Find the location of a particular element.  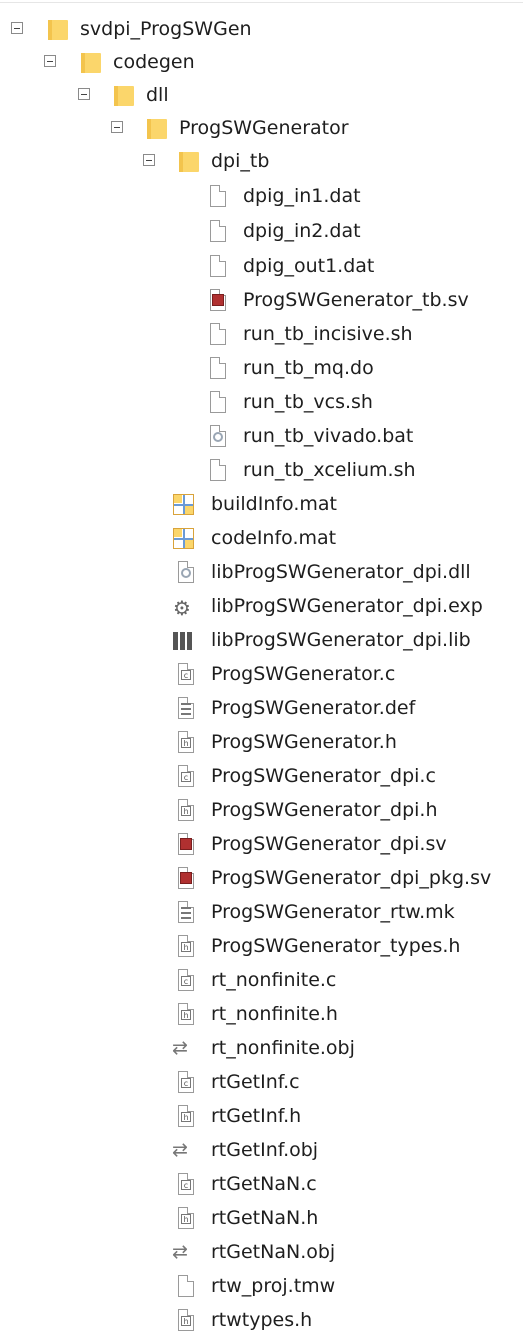

tree-item-file: h rt_nonfinite.h is located at coordinates (261, 1014).